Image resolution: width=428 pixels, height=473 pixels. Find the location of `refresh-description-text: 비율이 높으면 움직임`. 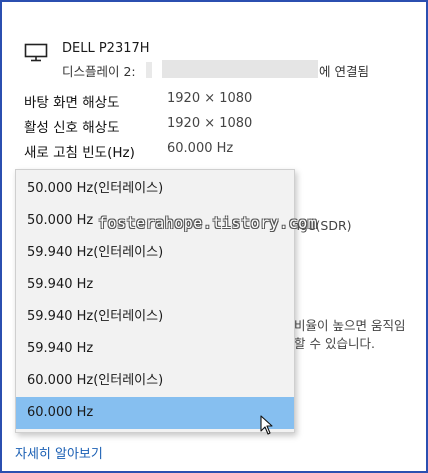

refresh-description-text: 비율이 높으면 움직임 is located at coordinates (350, 325).